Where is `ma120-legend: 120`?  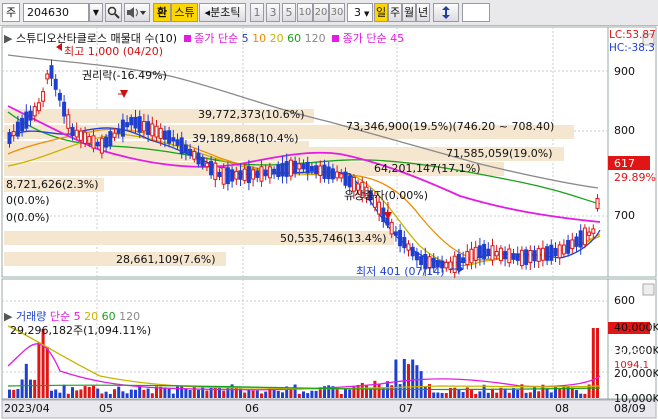 ma120-legend: 120 is located at coordinates (315, 38).